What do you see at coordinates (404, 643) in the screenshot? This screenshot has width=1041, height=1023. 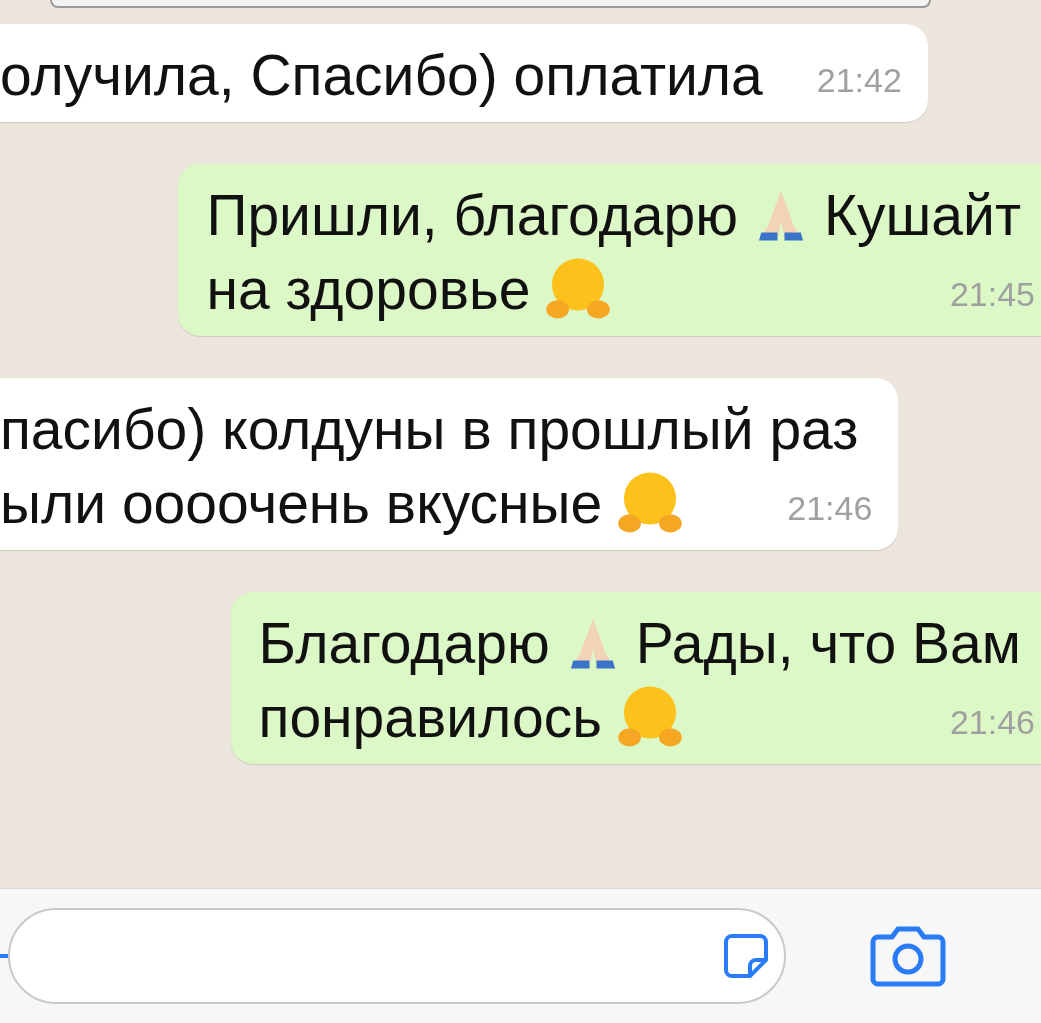 I see `message-text: Благодарю` at bounding box center [404, 643].